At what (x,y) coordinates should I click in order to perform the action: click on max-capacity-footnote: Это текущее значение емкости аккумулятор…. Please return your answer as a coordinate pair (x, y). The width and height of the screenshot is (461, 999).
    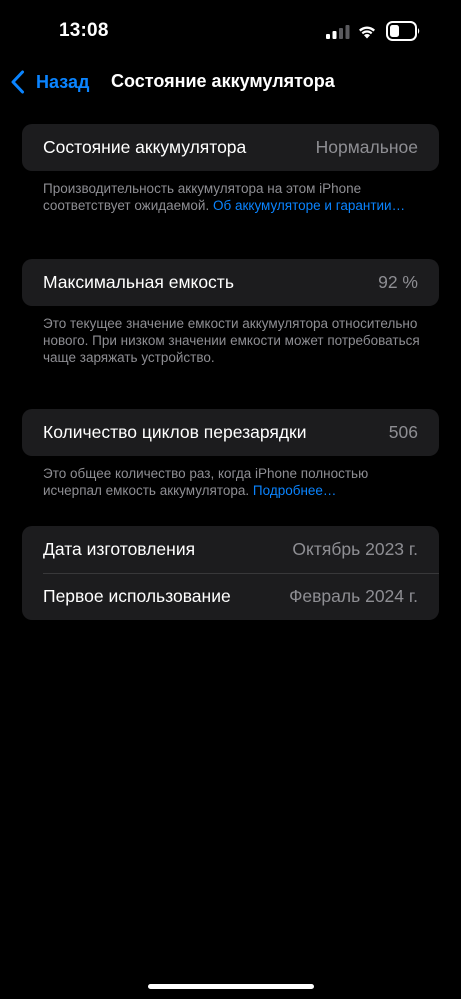
    Looking at the image, I should click on (231, 340).